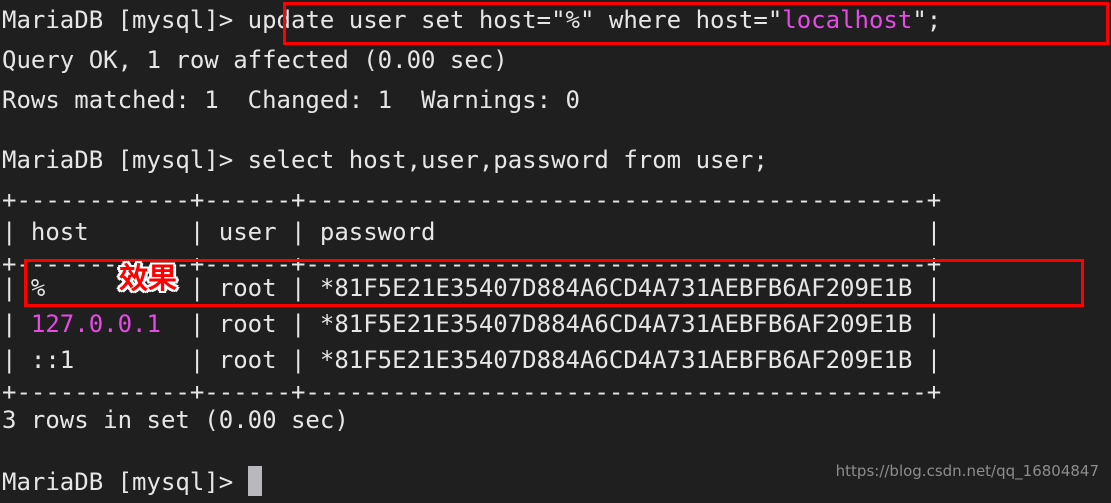 The width and height of the screenshot is (1111, 503). I want to click on select-command-text: select host,user,password from user;, so click(507, 160).